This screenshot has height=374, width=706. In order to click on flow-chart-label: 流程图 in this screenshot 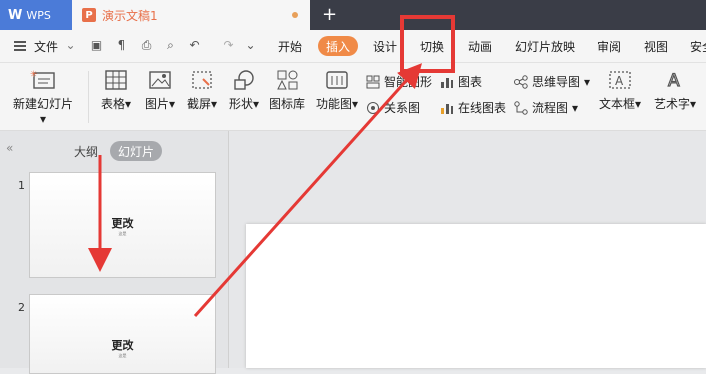, I will do `click(550, 108)`.